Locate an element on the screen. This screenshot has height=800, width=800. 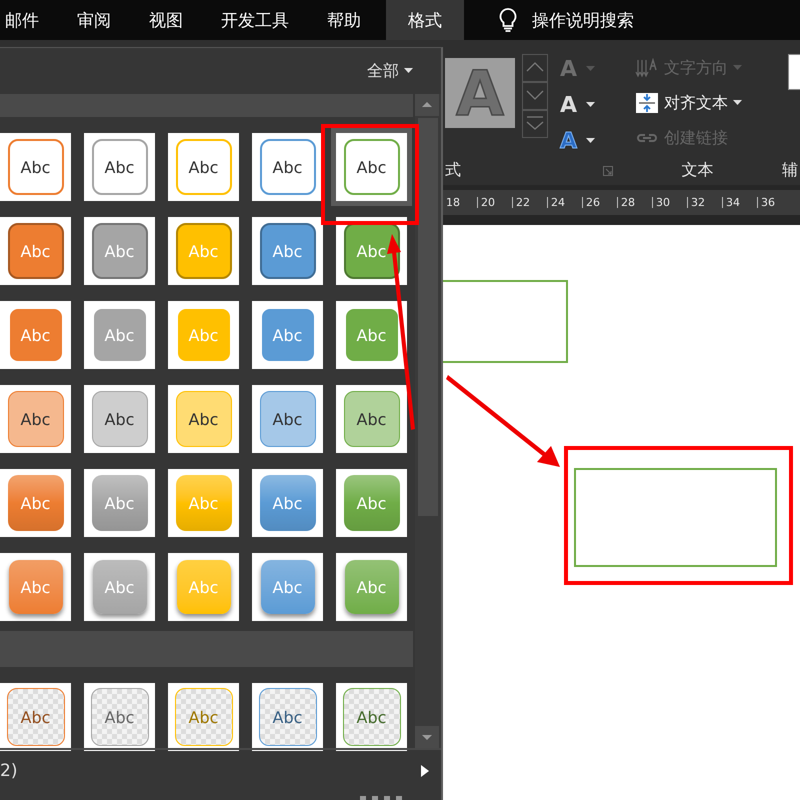
text-direction-icon is located at coordinates (647, 68).